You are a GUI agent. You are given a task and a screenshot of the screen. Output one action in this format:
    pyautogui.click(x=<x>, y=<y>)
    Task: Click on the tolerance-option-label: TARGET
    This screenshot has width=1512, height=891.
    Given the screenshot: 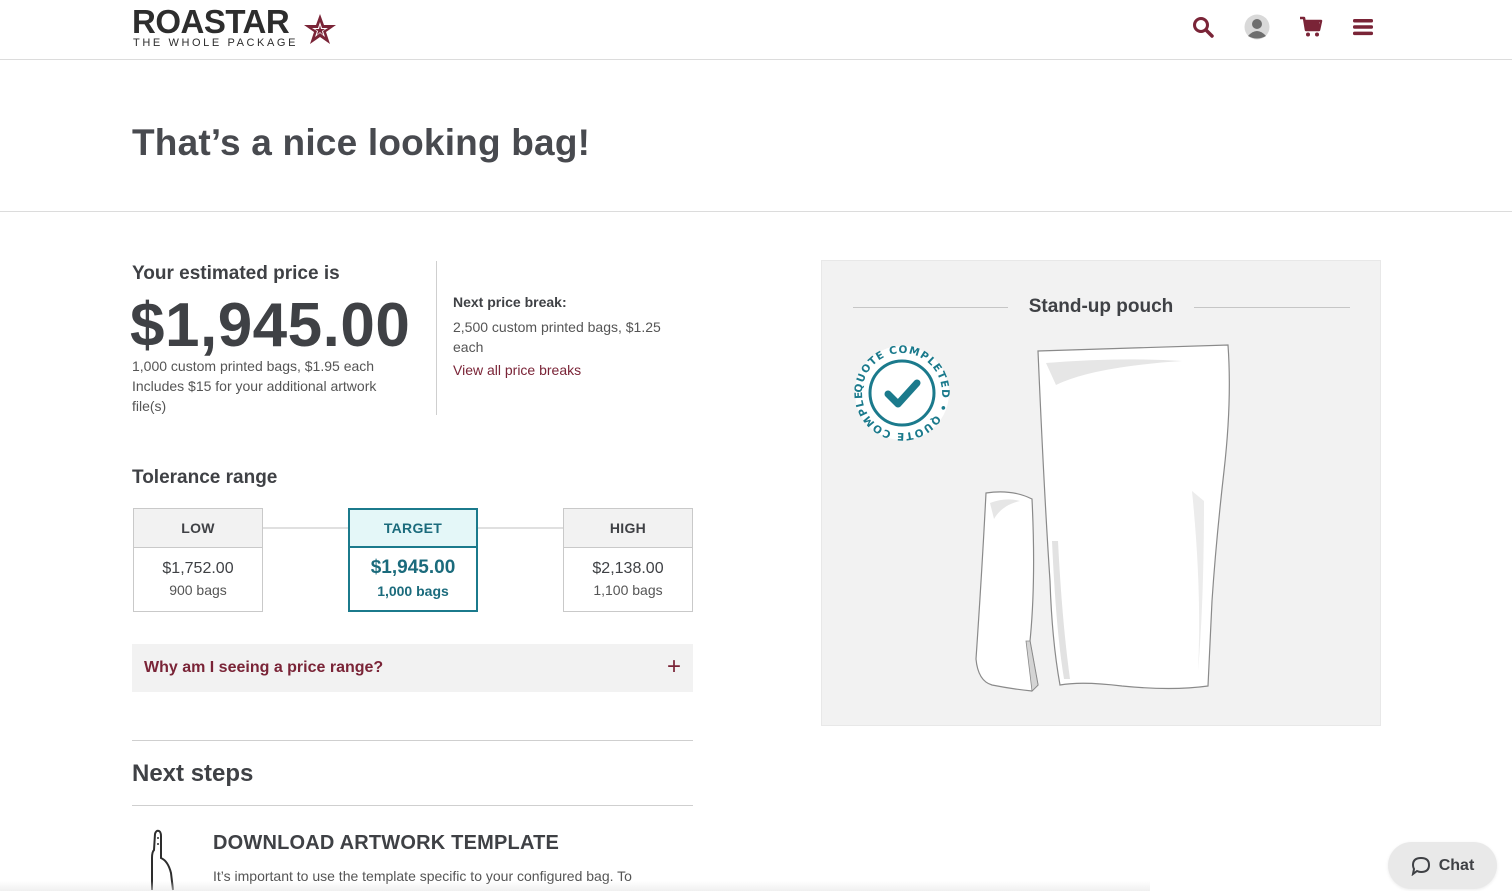 What is the action you would take?
    pyautogui.click(x=413, y=529)
    